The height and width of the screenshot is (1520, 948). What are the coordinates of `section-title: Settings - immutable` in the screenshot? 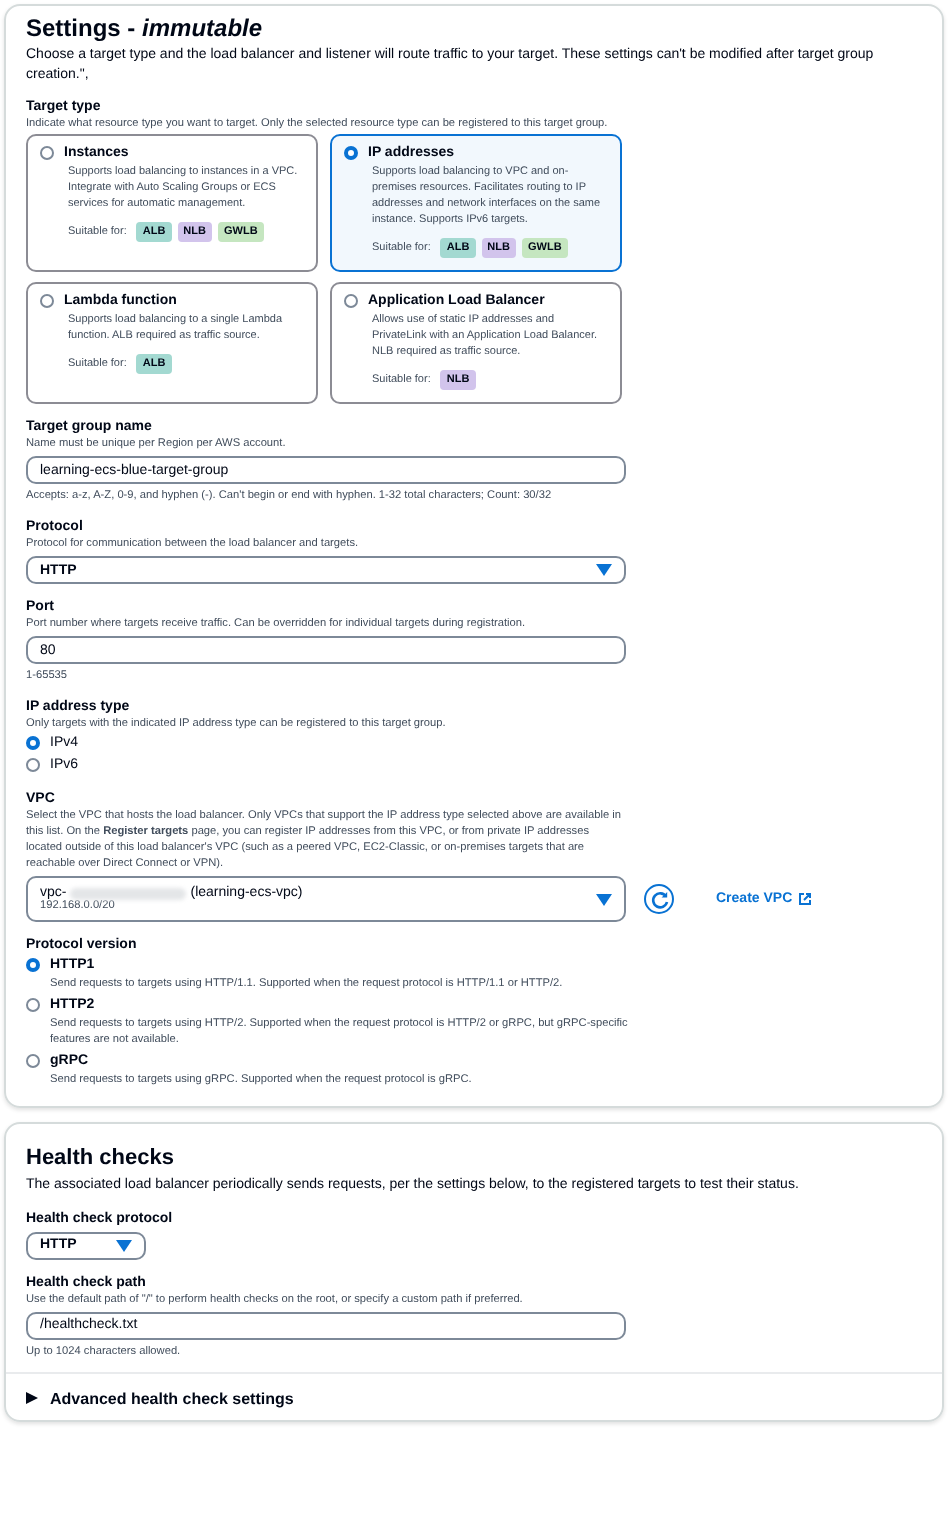 It's located at (145, 29).